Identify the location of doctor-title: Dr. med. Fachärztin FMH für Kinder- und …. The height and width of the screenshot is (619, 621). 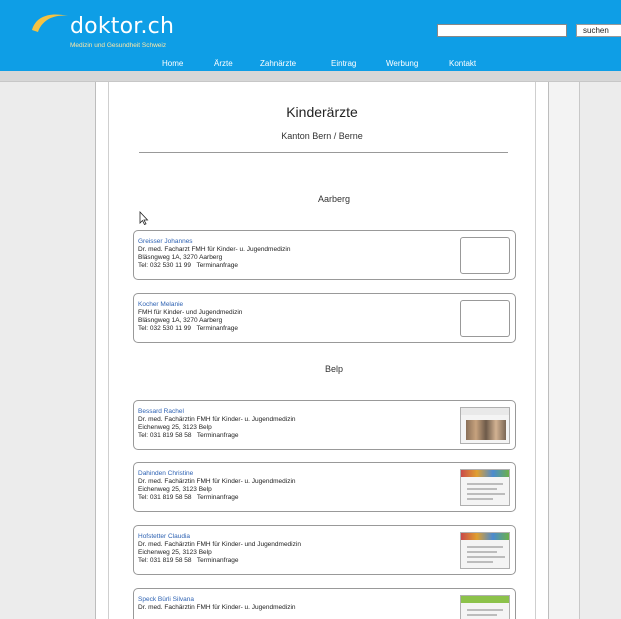
(219, 544).